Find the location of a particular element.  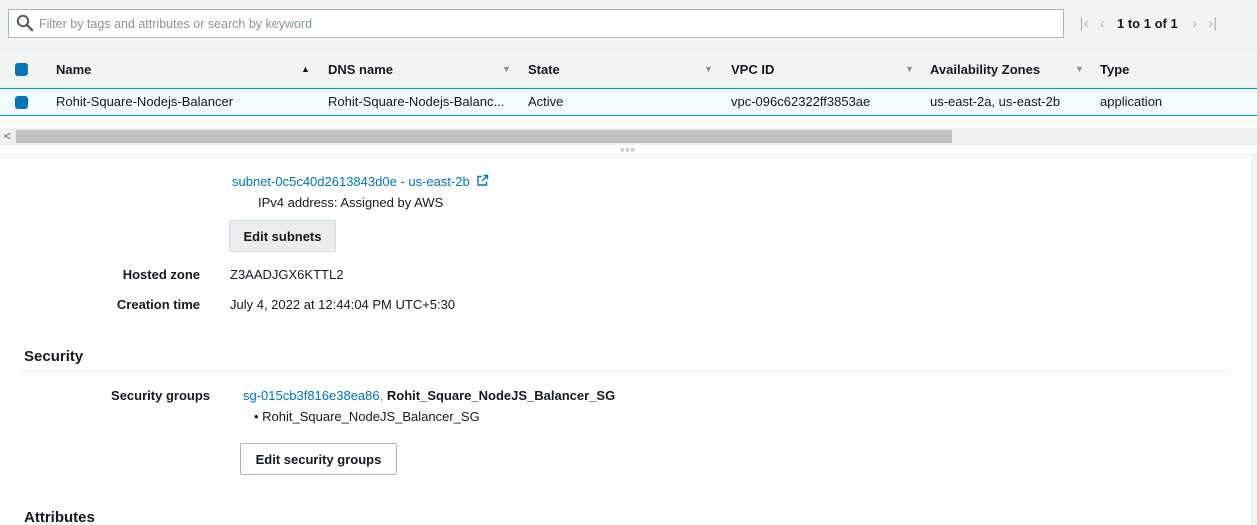

cell-vpc: vpc-096c62322ff3853ae is located at coordinates (801, 101).